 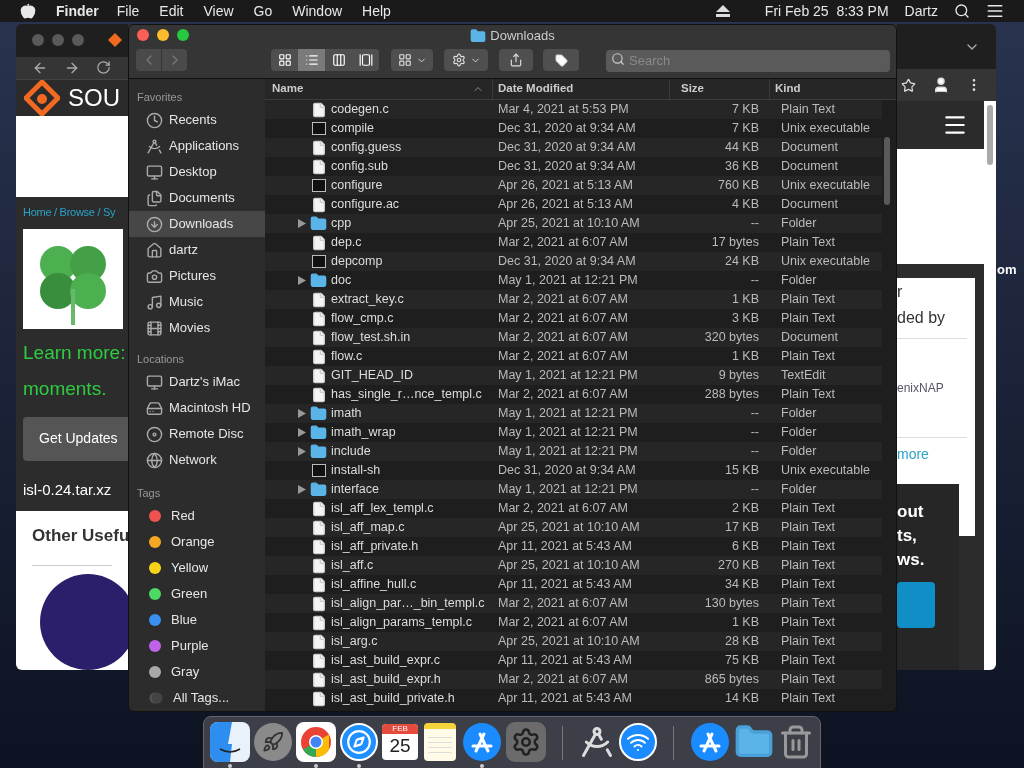 What do you see at coordinates (573, 147) in the screenshot?
I see `file-row: config.guess Dec 31, 2020 at 9:34 AM 44 KB Document` at bounding box center [573, 147].